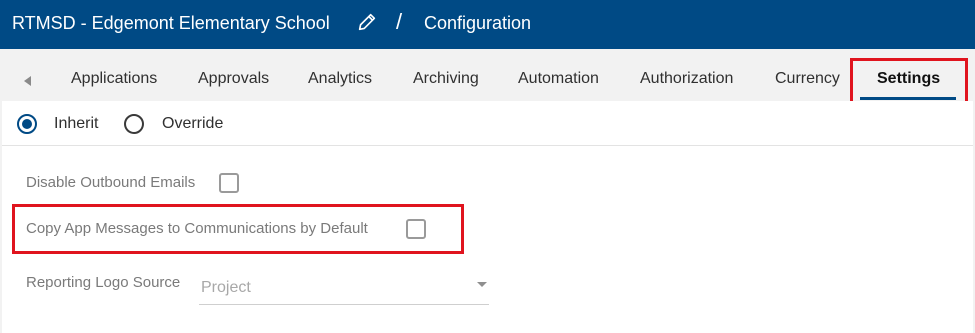 The height and width of the screenshot is (333, 975). What do you see at coordinates (27, 81) in the screenshot?
I see `caret-left-icon` at bounding box center [27, 81].